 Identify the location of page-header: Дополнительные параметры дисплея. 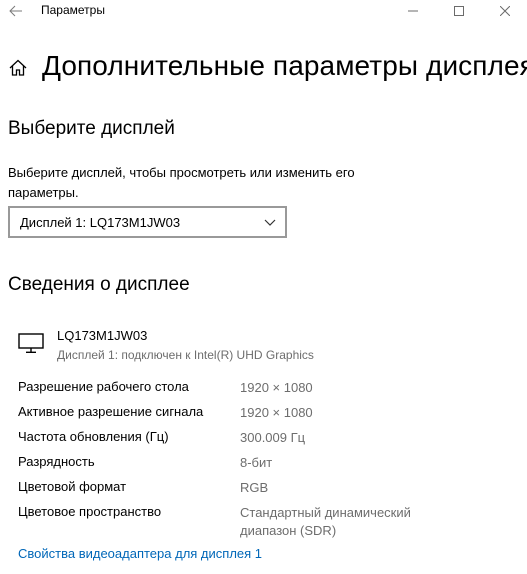
(263, 68).